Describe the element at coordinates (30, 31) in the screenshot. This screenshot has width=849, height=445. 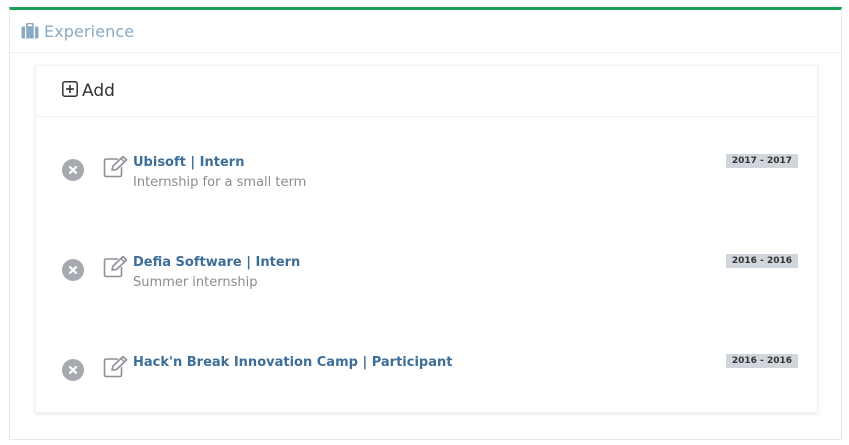
I see `briefcase-icon` at that location.